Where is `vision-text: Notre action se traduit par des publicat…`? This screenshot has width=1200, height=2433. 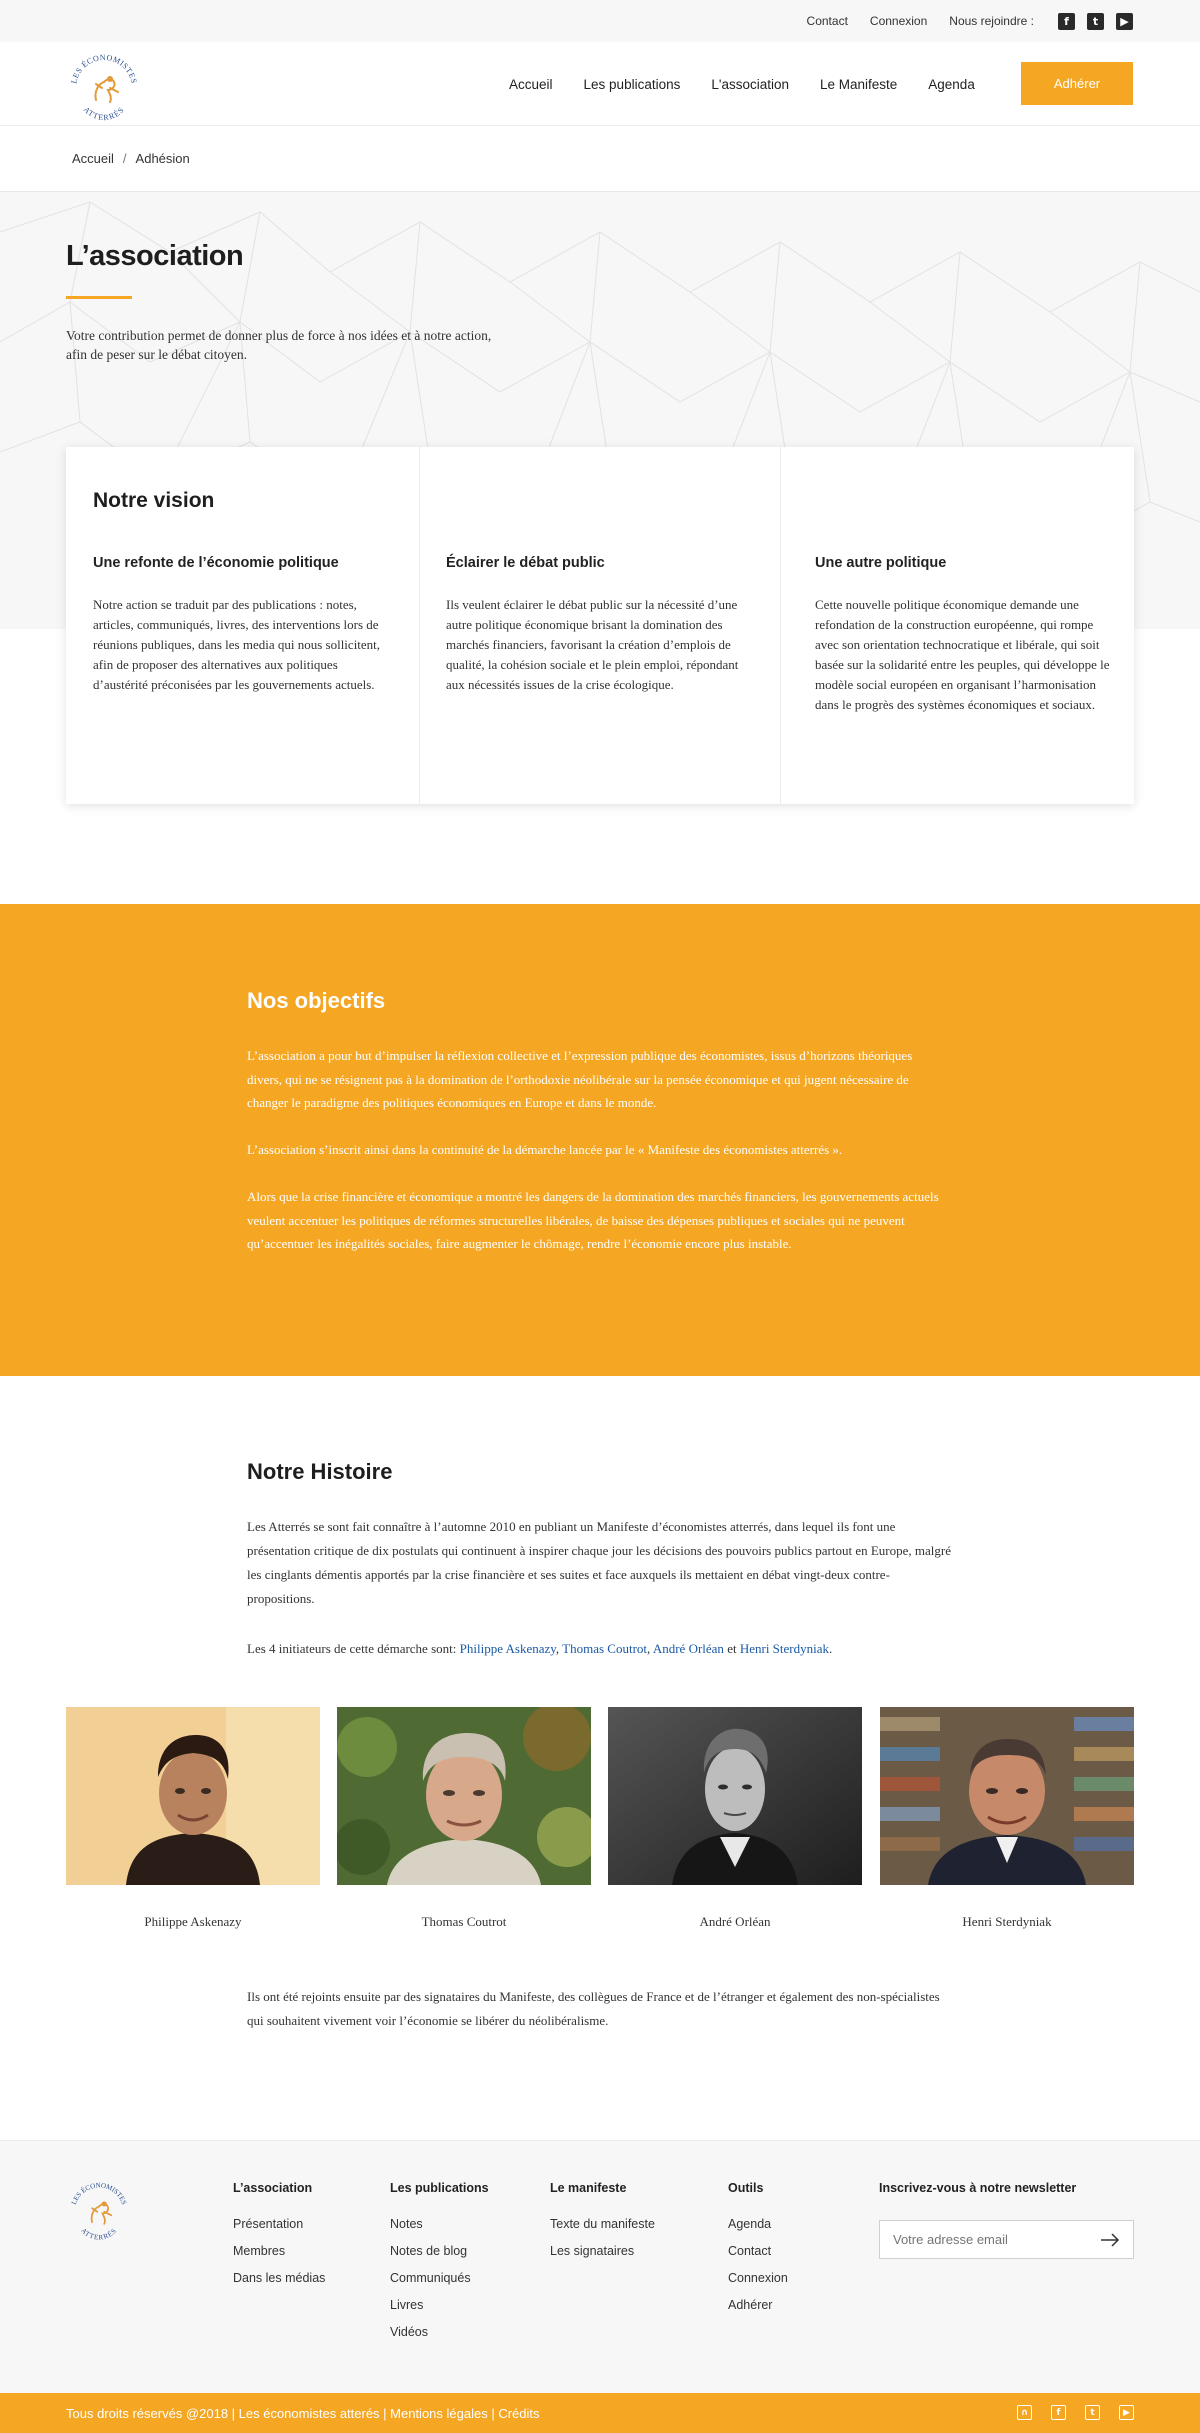
vision-text: Notre action se traduit par des publicat… is located at coordinates (237, 644).